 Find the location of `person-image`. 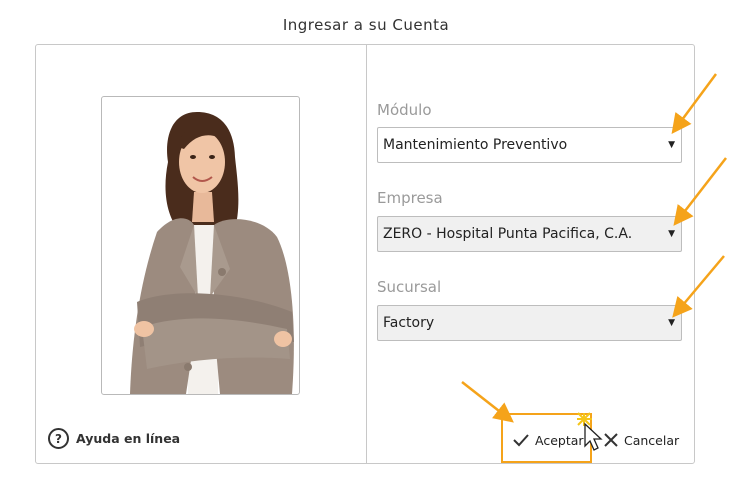

person-image is located at coordinates (212, 253).